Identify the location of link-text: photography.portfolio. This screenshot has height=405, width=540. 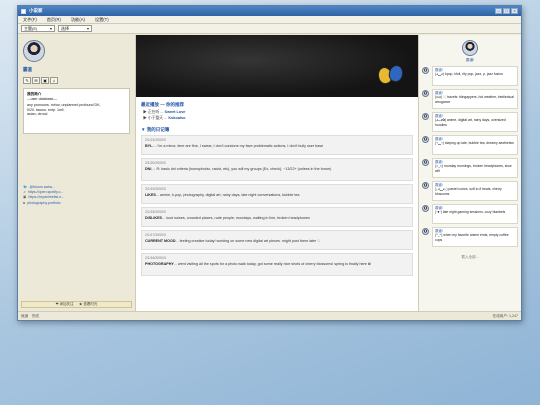
(44, 202).